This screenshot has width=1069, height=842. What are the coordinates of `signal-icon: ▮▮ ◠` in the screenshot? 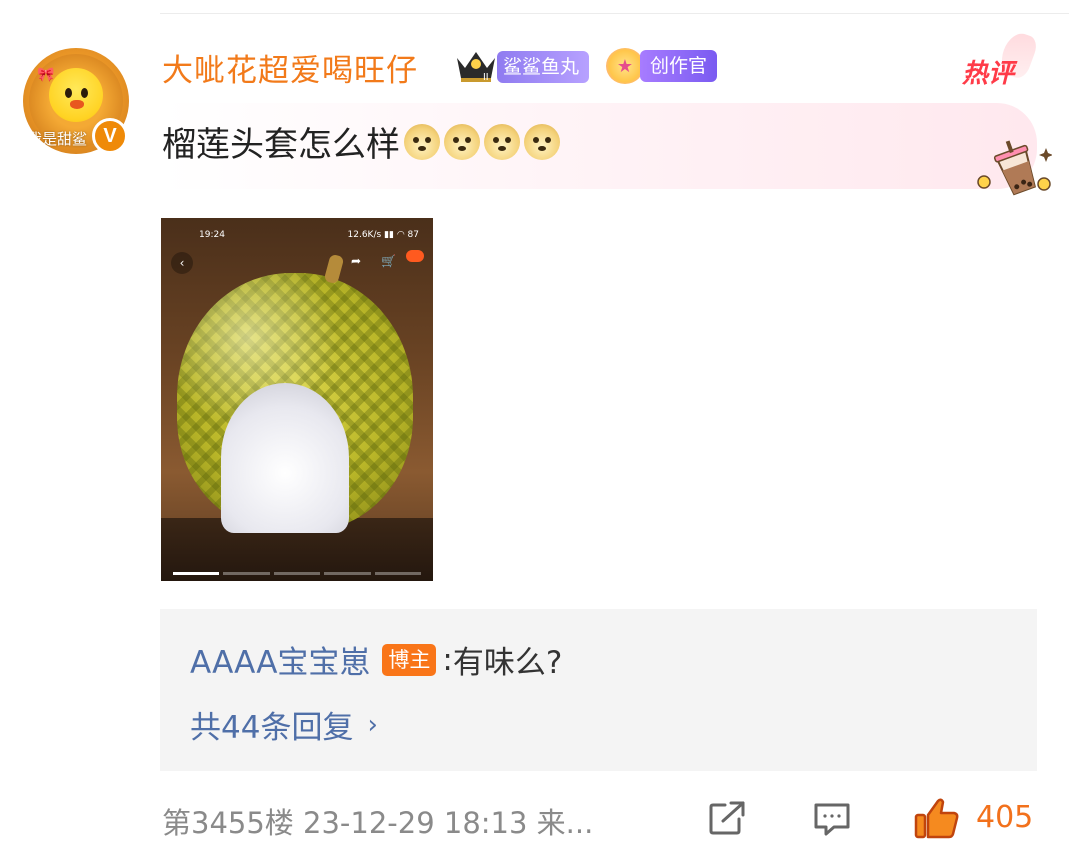 It's located at (396, 235).